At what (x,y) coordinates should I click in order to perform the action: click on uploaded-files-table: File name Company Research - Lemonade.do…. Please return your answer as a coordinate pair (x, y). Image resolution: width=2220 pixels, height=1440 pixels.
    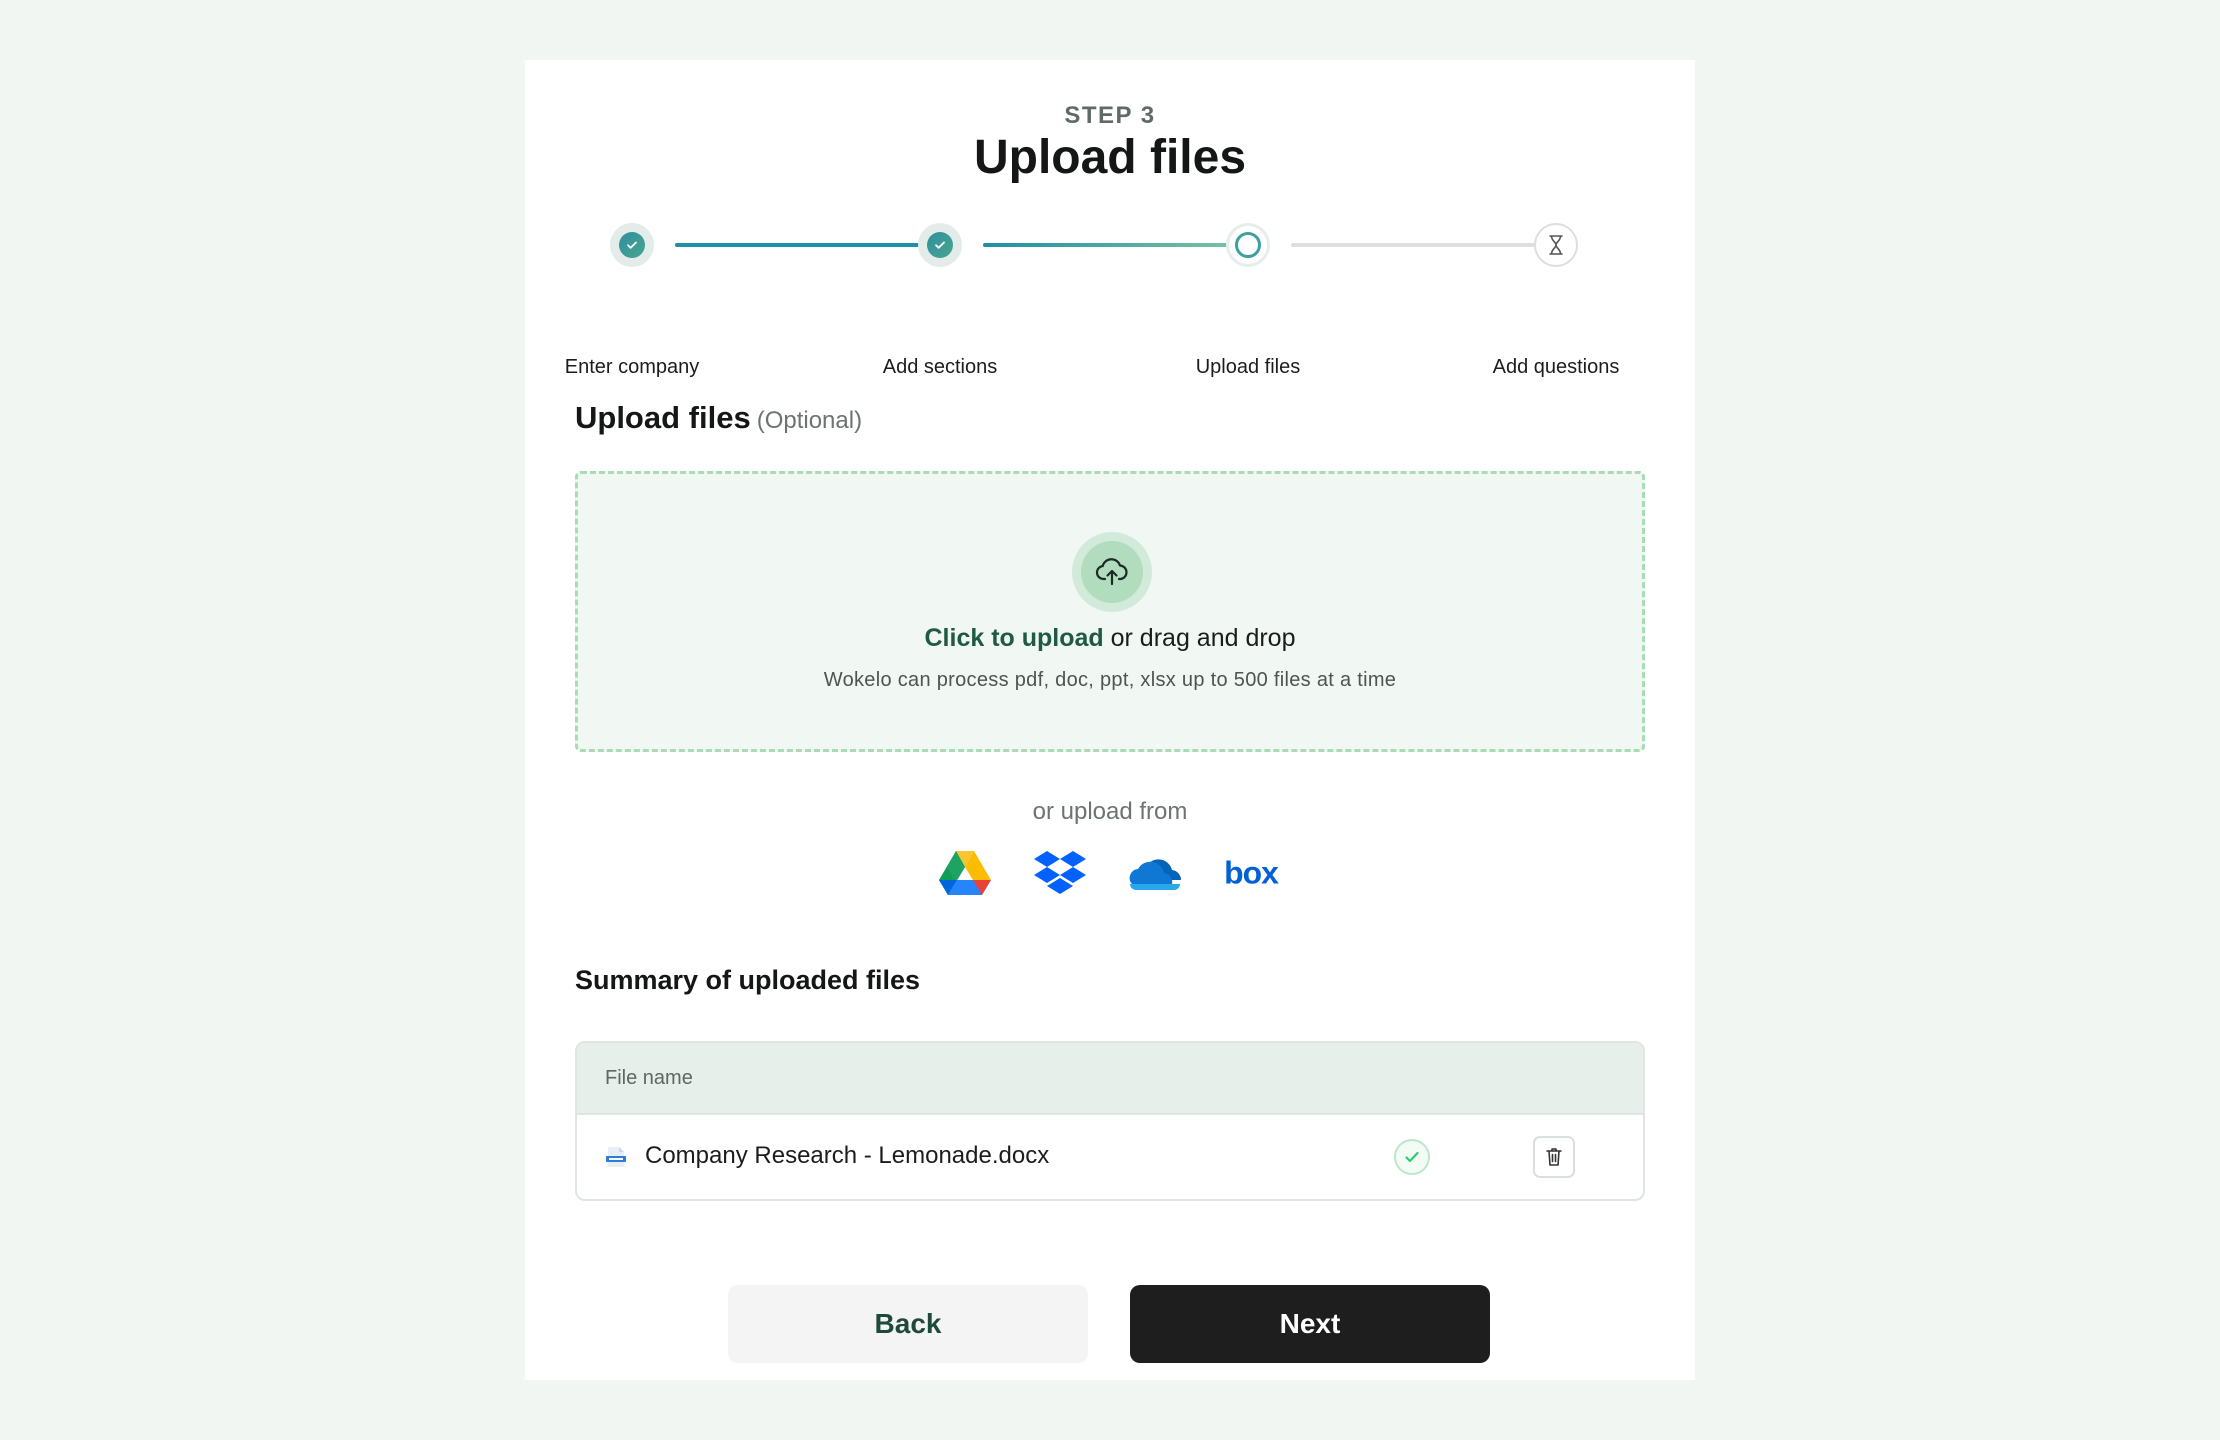
    Looking at the image, I should click on (1110, 1121).